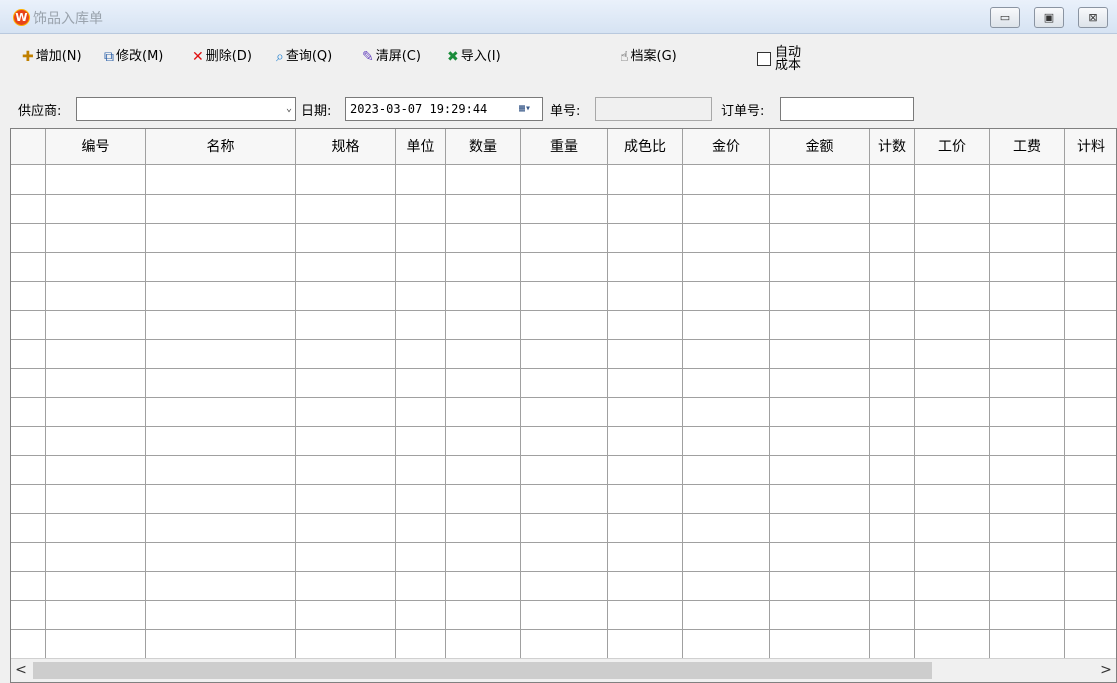 The height and width of the screenshot is (683, 1117). I want to click on delete-label: 删除(D), so click(228, 56).